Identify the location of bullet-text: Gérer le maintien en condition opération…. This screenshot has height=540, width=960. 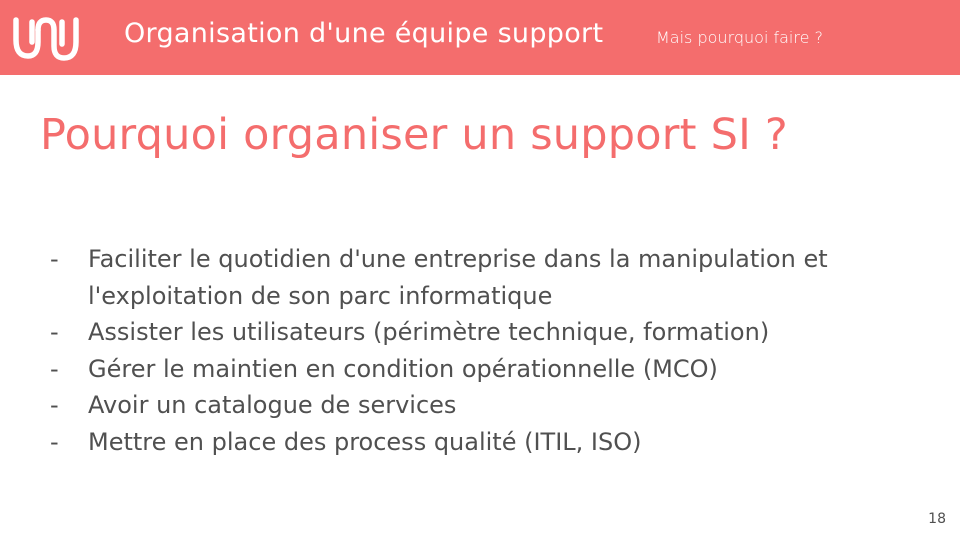
(403, 368).